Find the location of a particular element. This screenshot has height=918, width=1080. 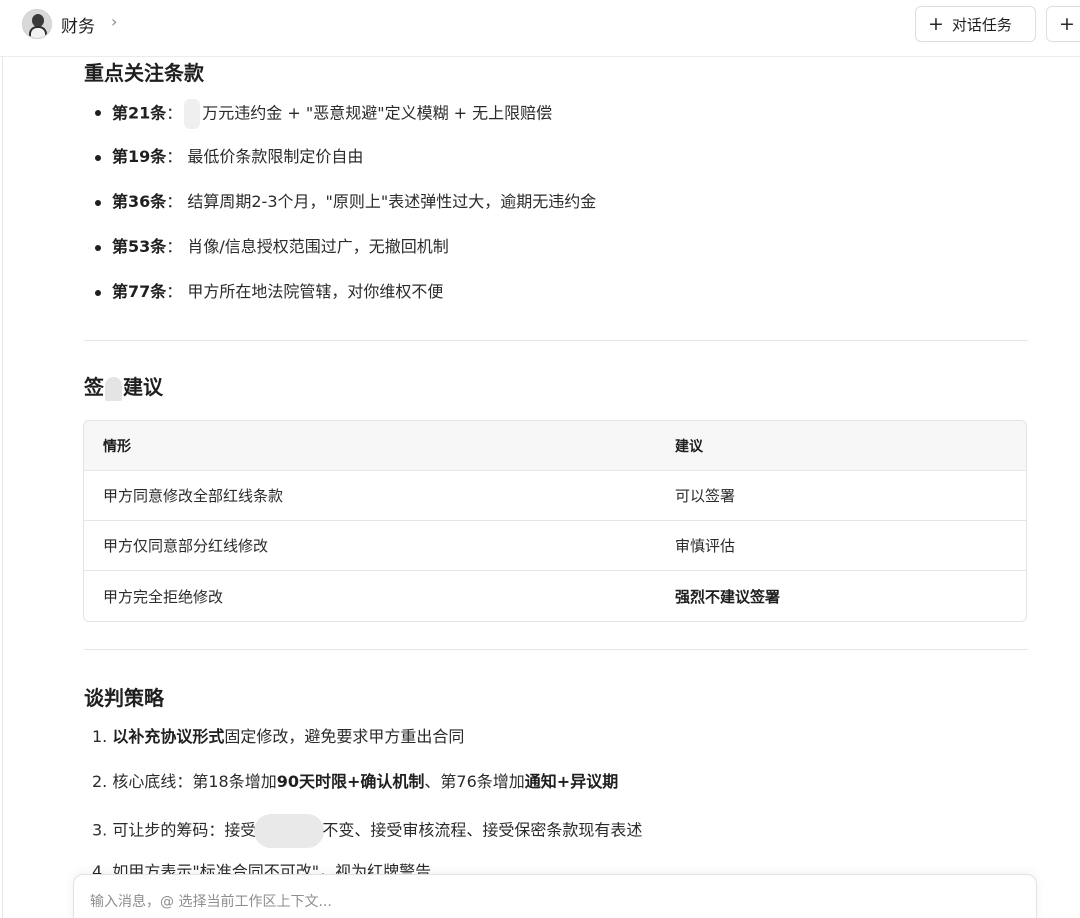

list-item: 1. 以补充协议形式固定修改，避免要求甲方重出合同 is located at coordinates (367, 746).